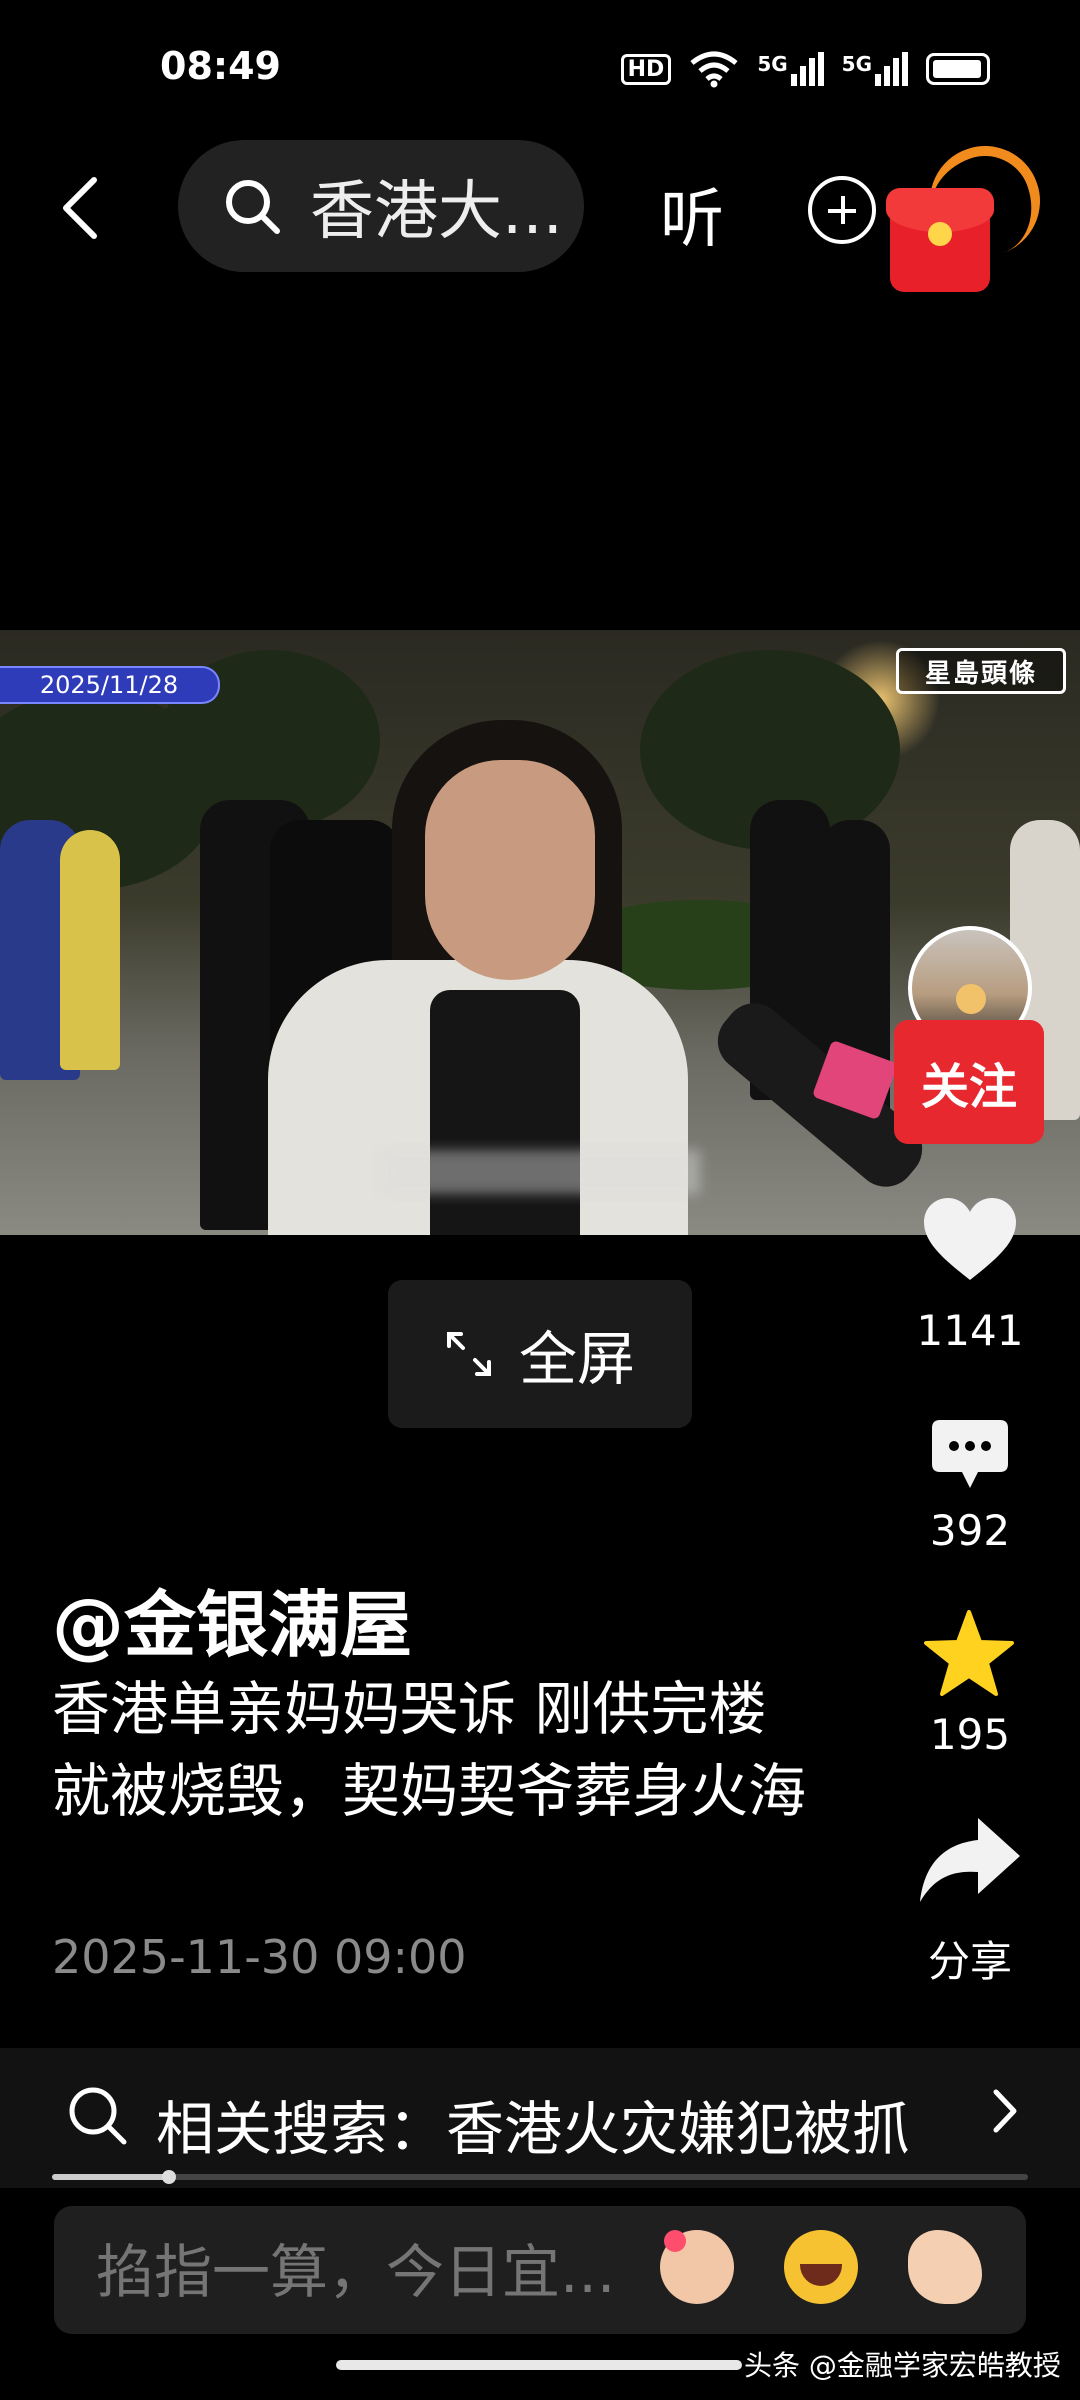  Describe the element at coordinates (970, 1860) in the screenshot. I see `share-arrow-icon` at that location.